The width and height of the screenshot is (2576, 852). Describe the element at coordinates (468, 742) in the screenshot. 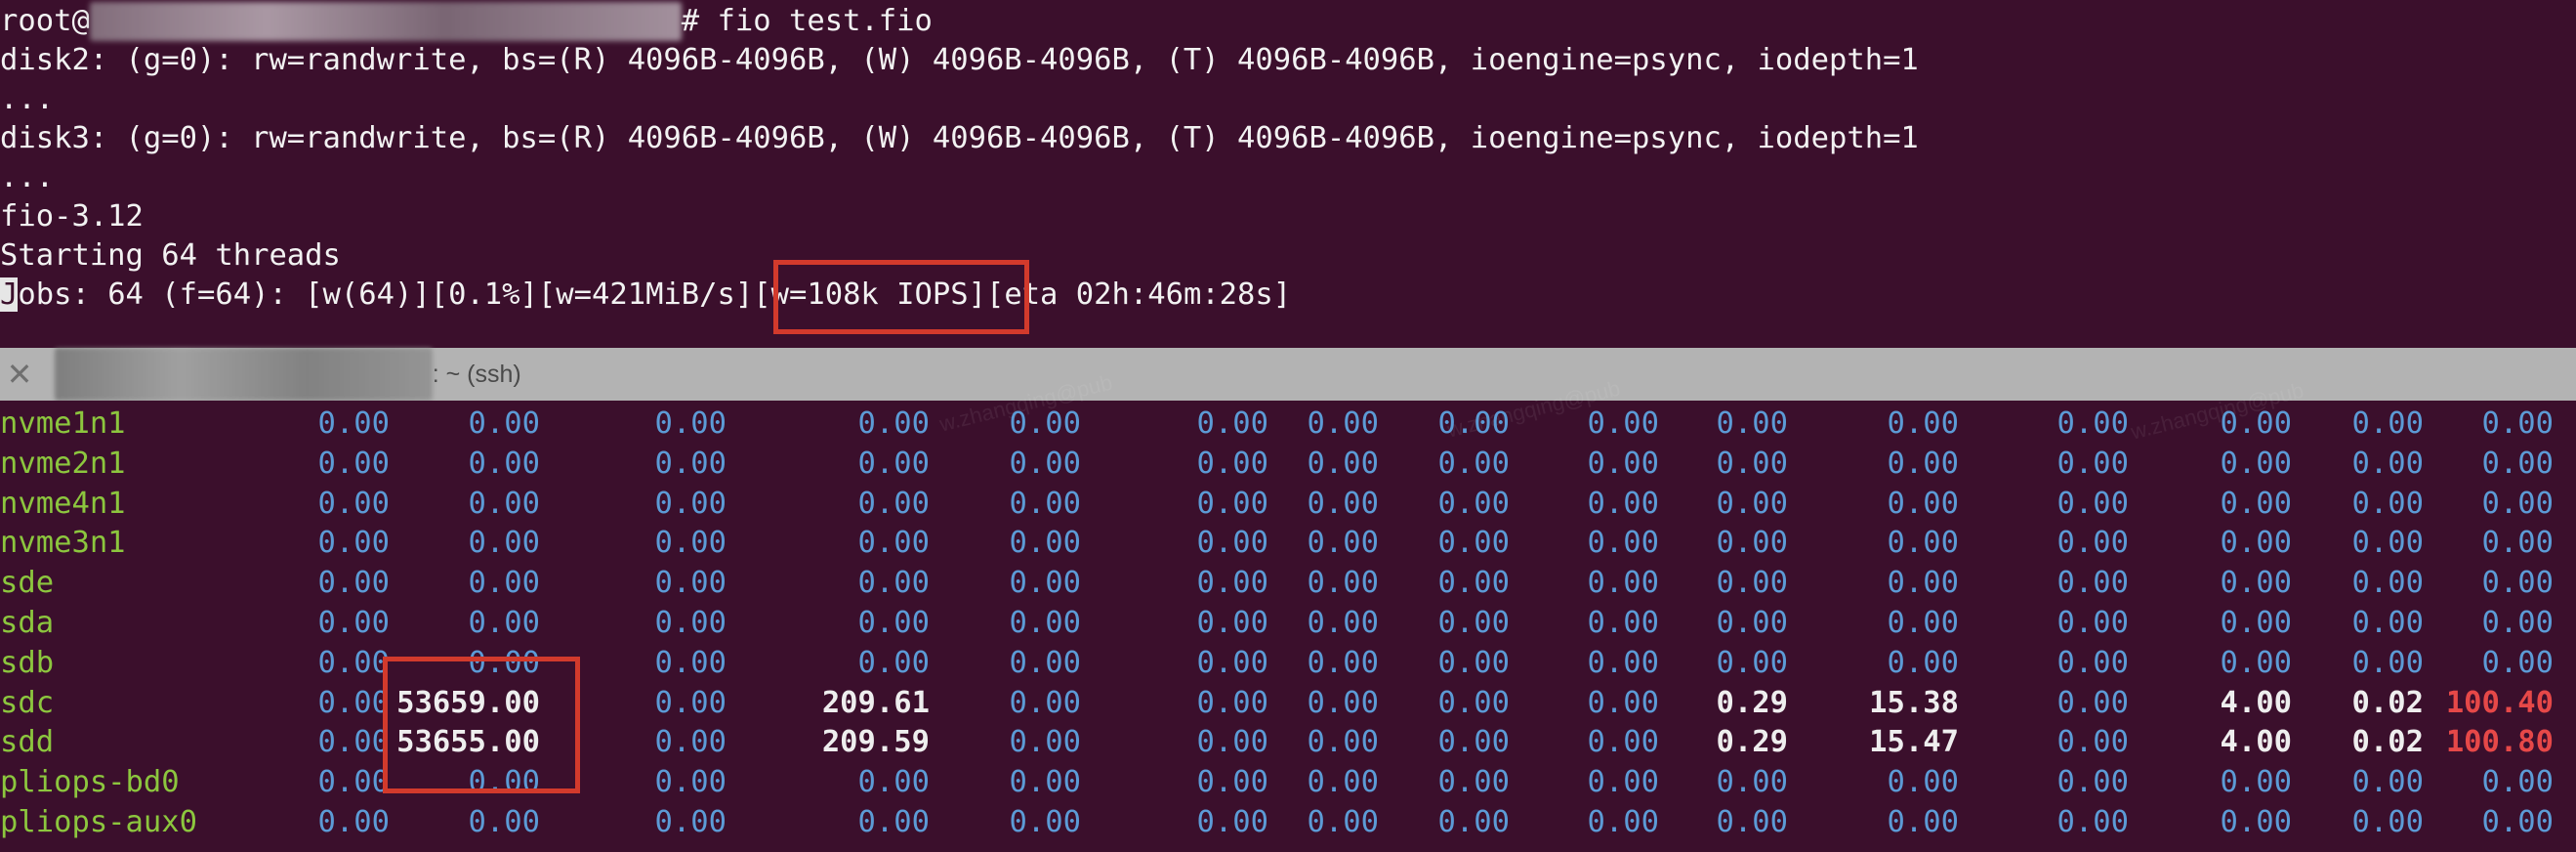

I see `stat-value: 53655.00` at that location.